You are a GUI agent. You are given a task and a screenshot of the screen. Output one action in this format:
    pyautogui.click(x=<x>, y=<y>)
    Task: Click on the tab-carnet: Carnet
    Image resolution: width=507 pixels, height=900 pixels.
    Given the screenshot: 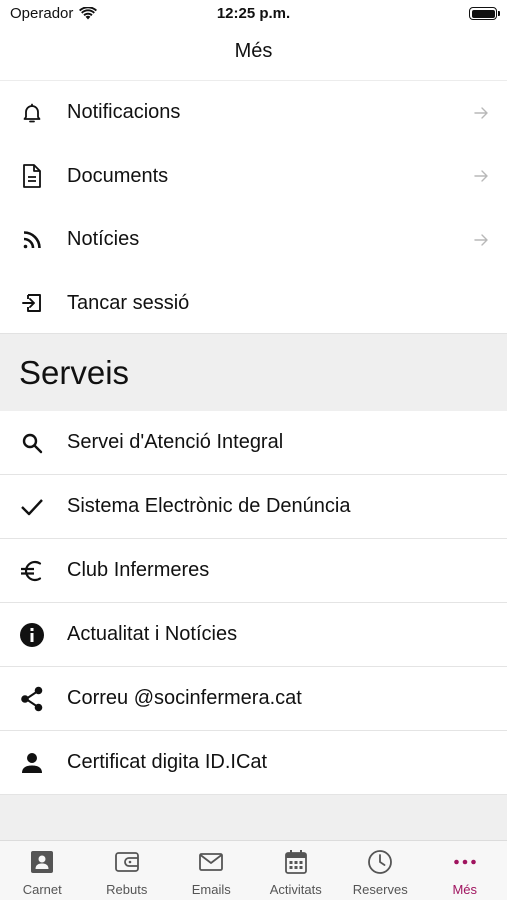 What is the action you would take?
    pyautogui.click(x=42, y=870)
    